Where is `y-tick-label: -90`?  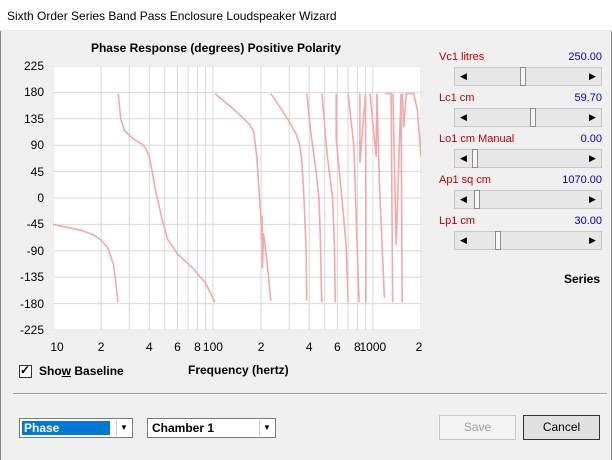
y-tick-label: -90 is located at coordinates (35, 250).